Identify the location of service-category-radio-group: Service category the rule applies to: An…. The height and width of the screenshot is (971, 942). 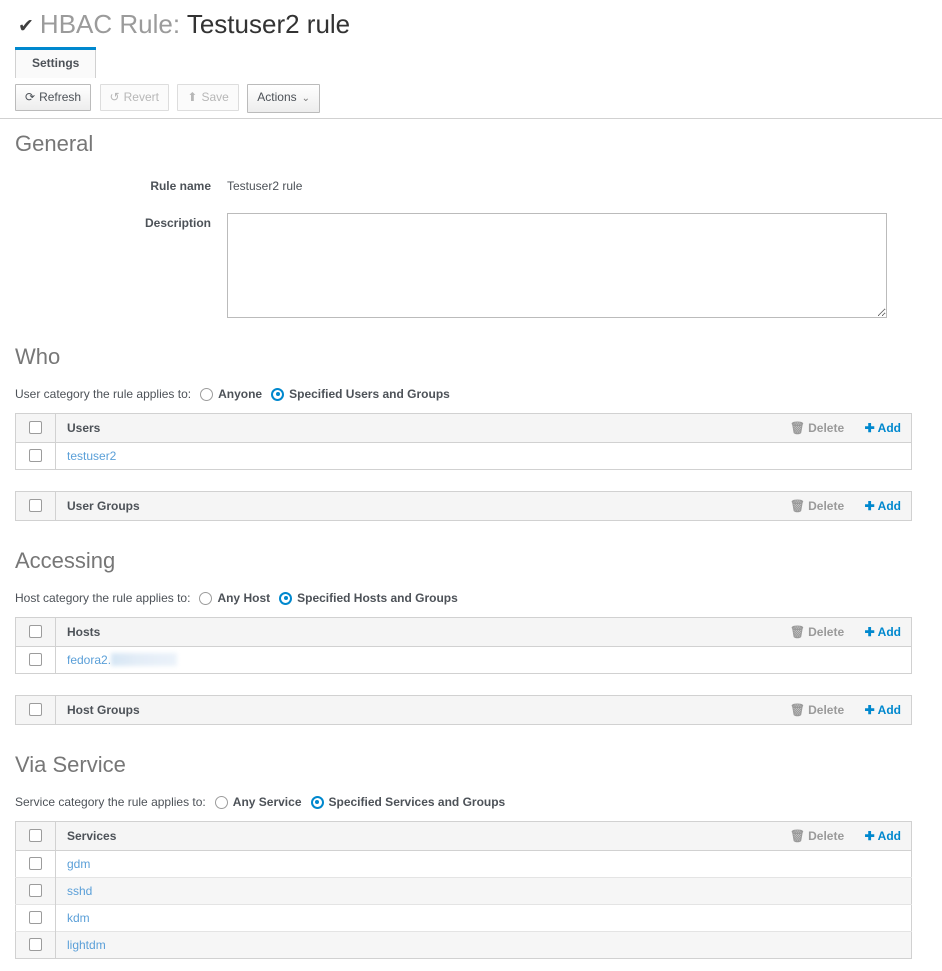
(471, 802).